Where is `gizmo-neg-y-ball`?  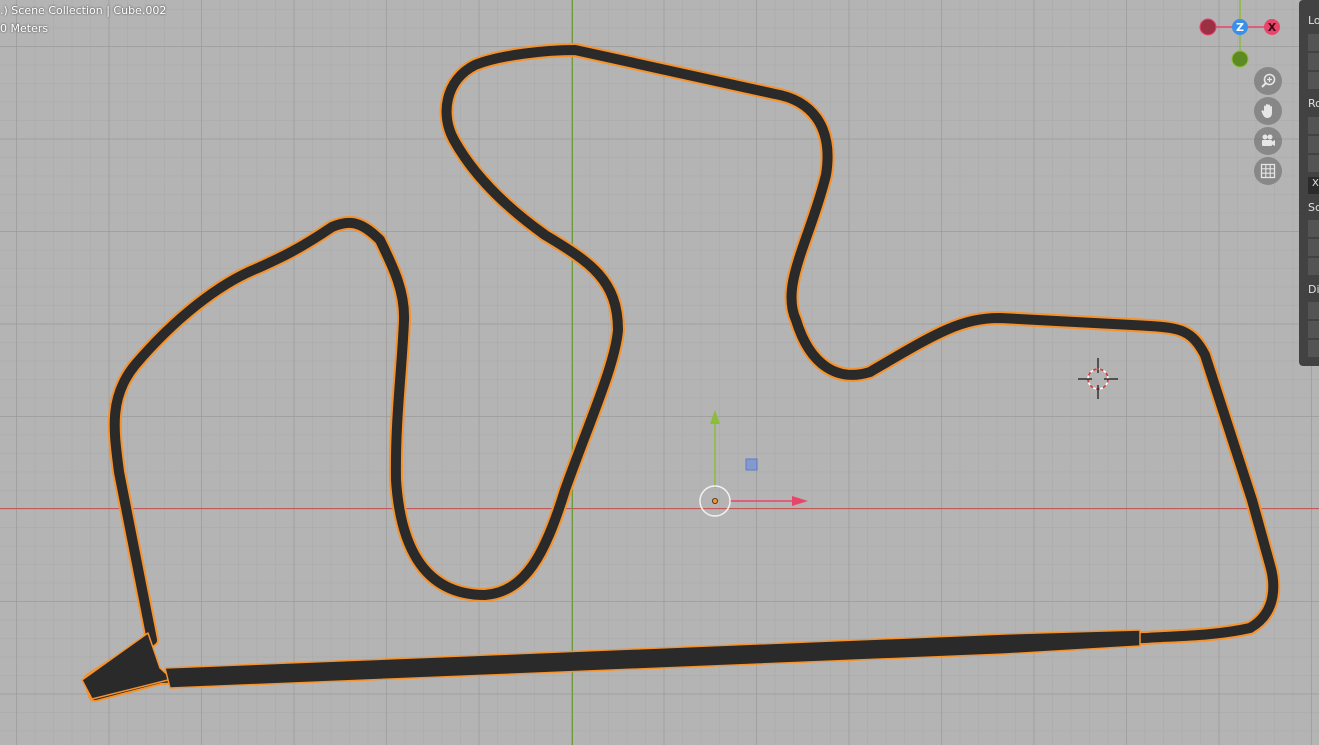
gizmo-neg-y-ball is located at coordinates (1240, 59).